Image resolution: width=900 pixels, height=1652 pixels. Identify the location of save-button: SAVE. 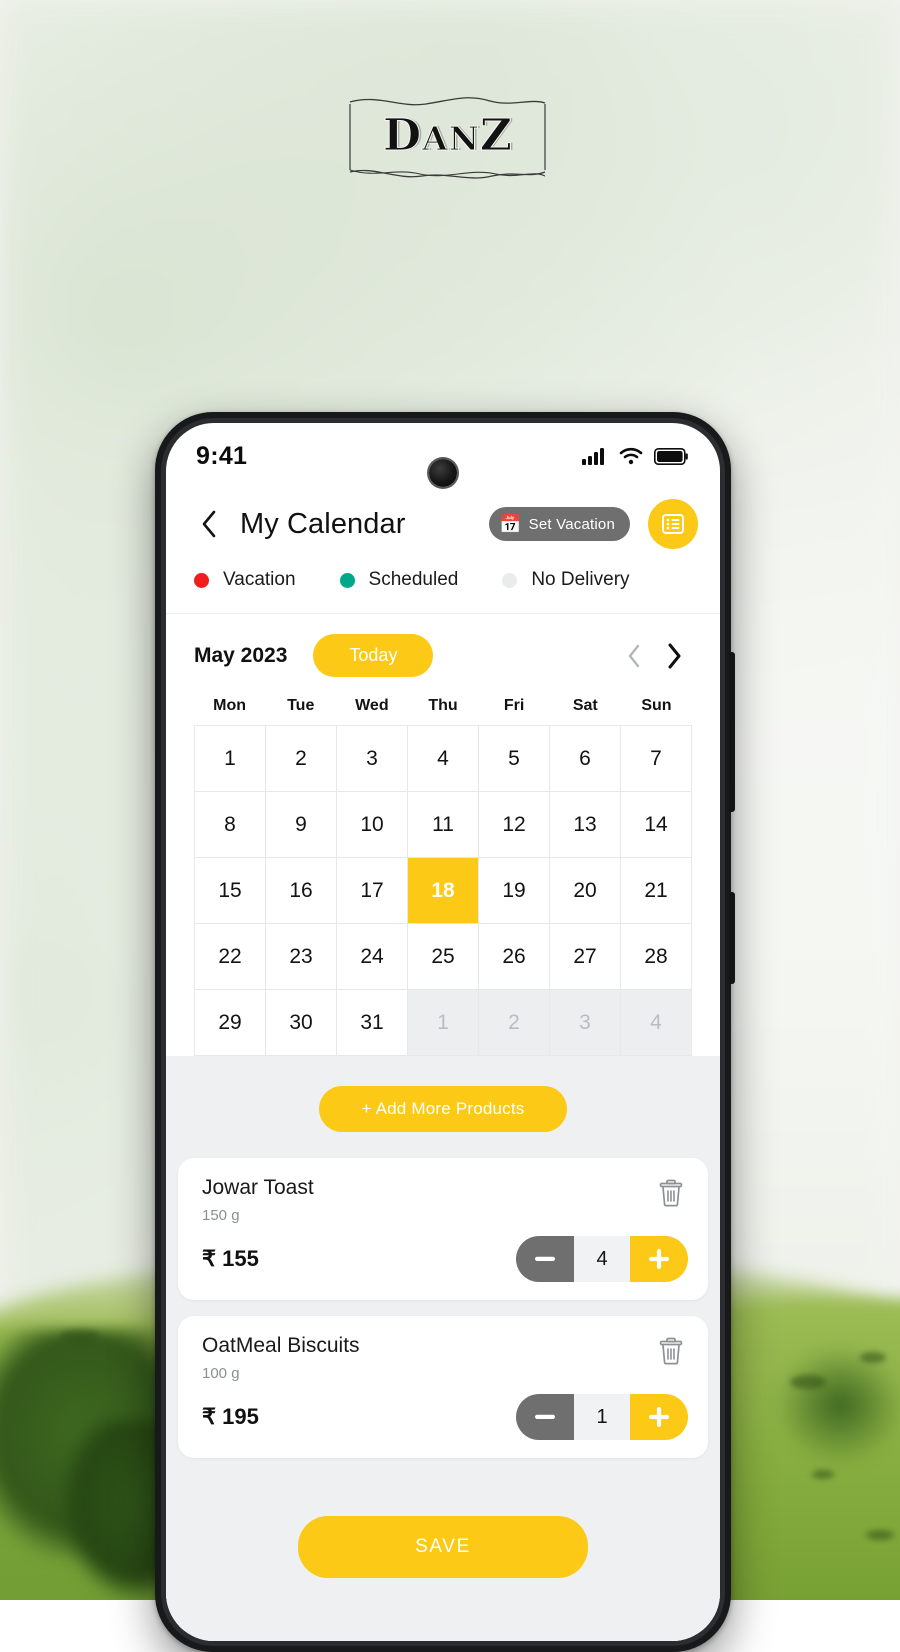
(443, 1547).